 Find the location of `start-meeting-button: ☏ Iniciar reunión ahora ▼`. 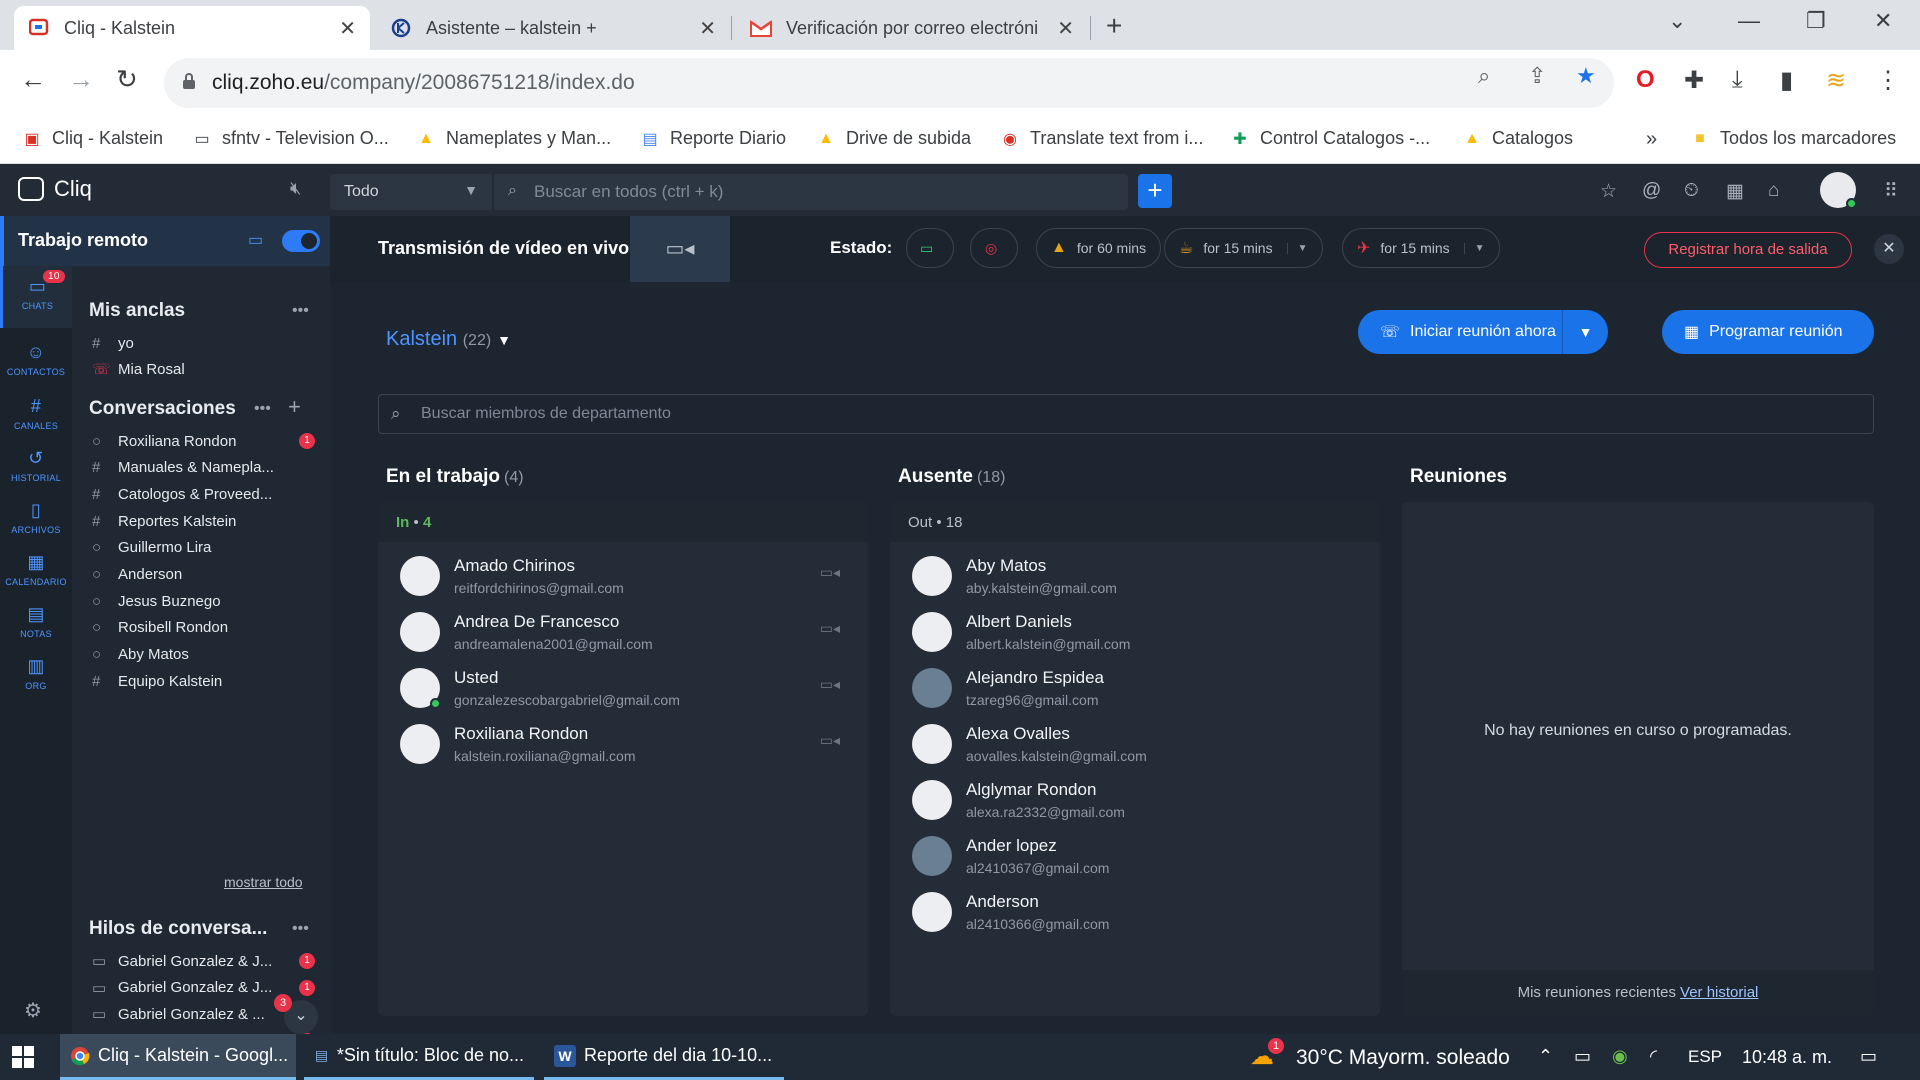

start-meeting-button: ☏ Iniciar reunión ahora ▼ is located at coordinates (1483, 332).